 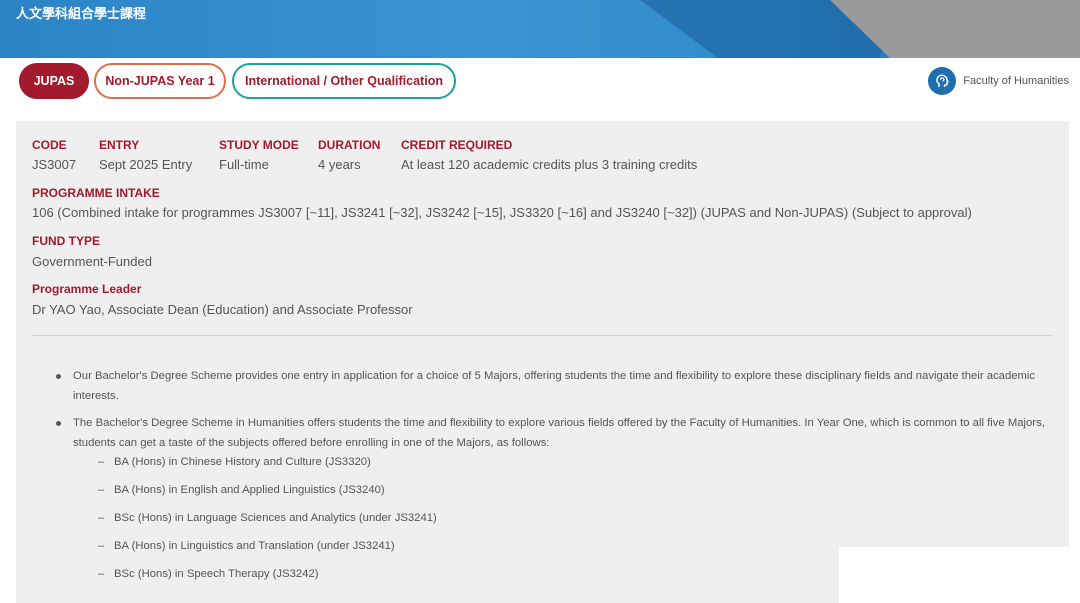 What do you see at coordinates (344, 81) in the screenshot?
I see `tab-international-other: International / Other Qualification` at bounding box center [344, 81].